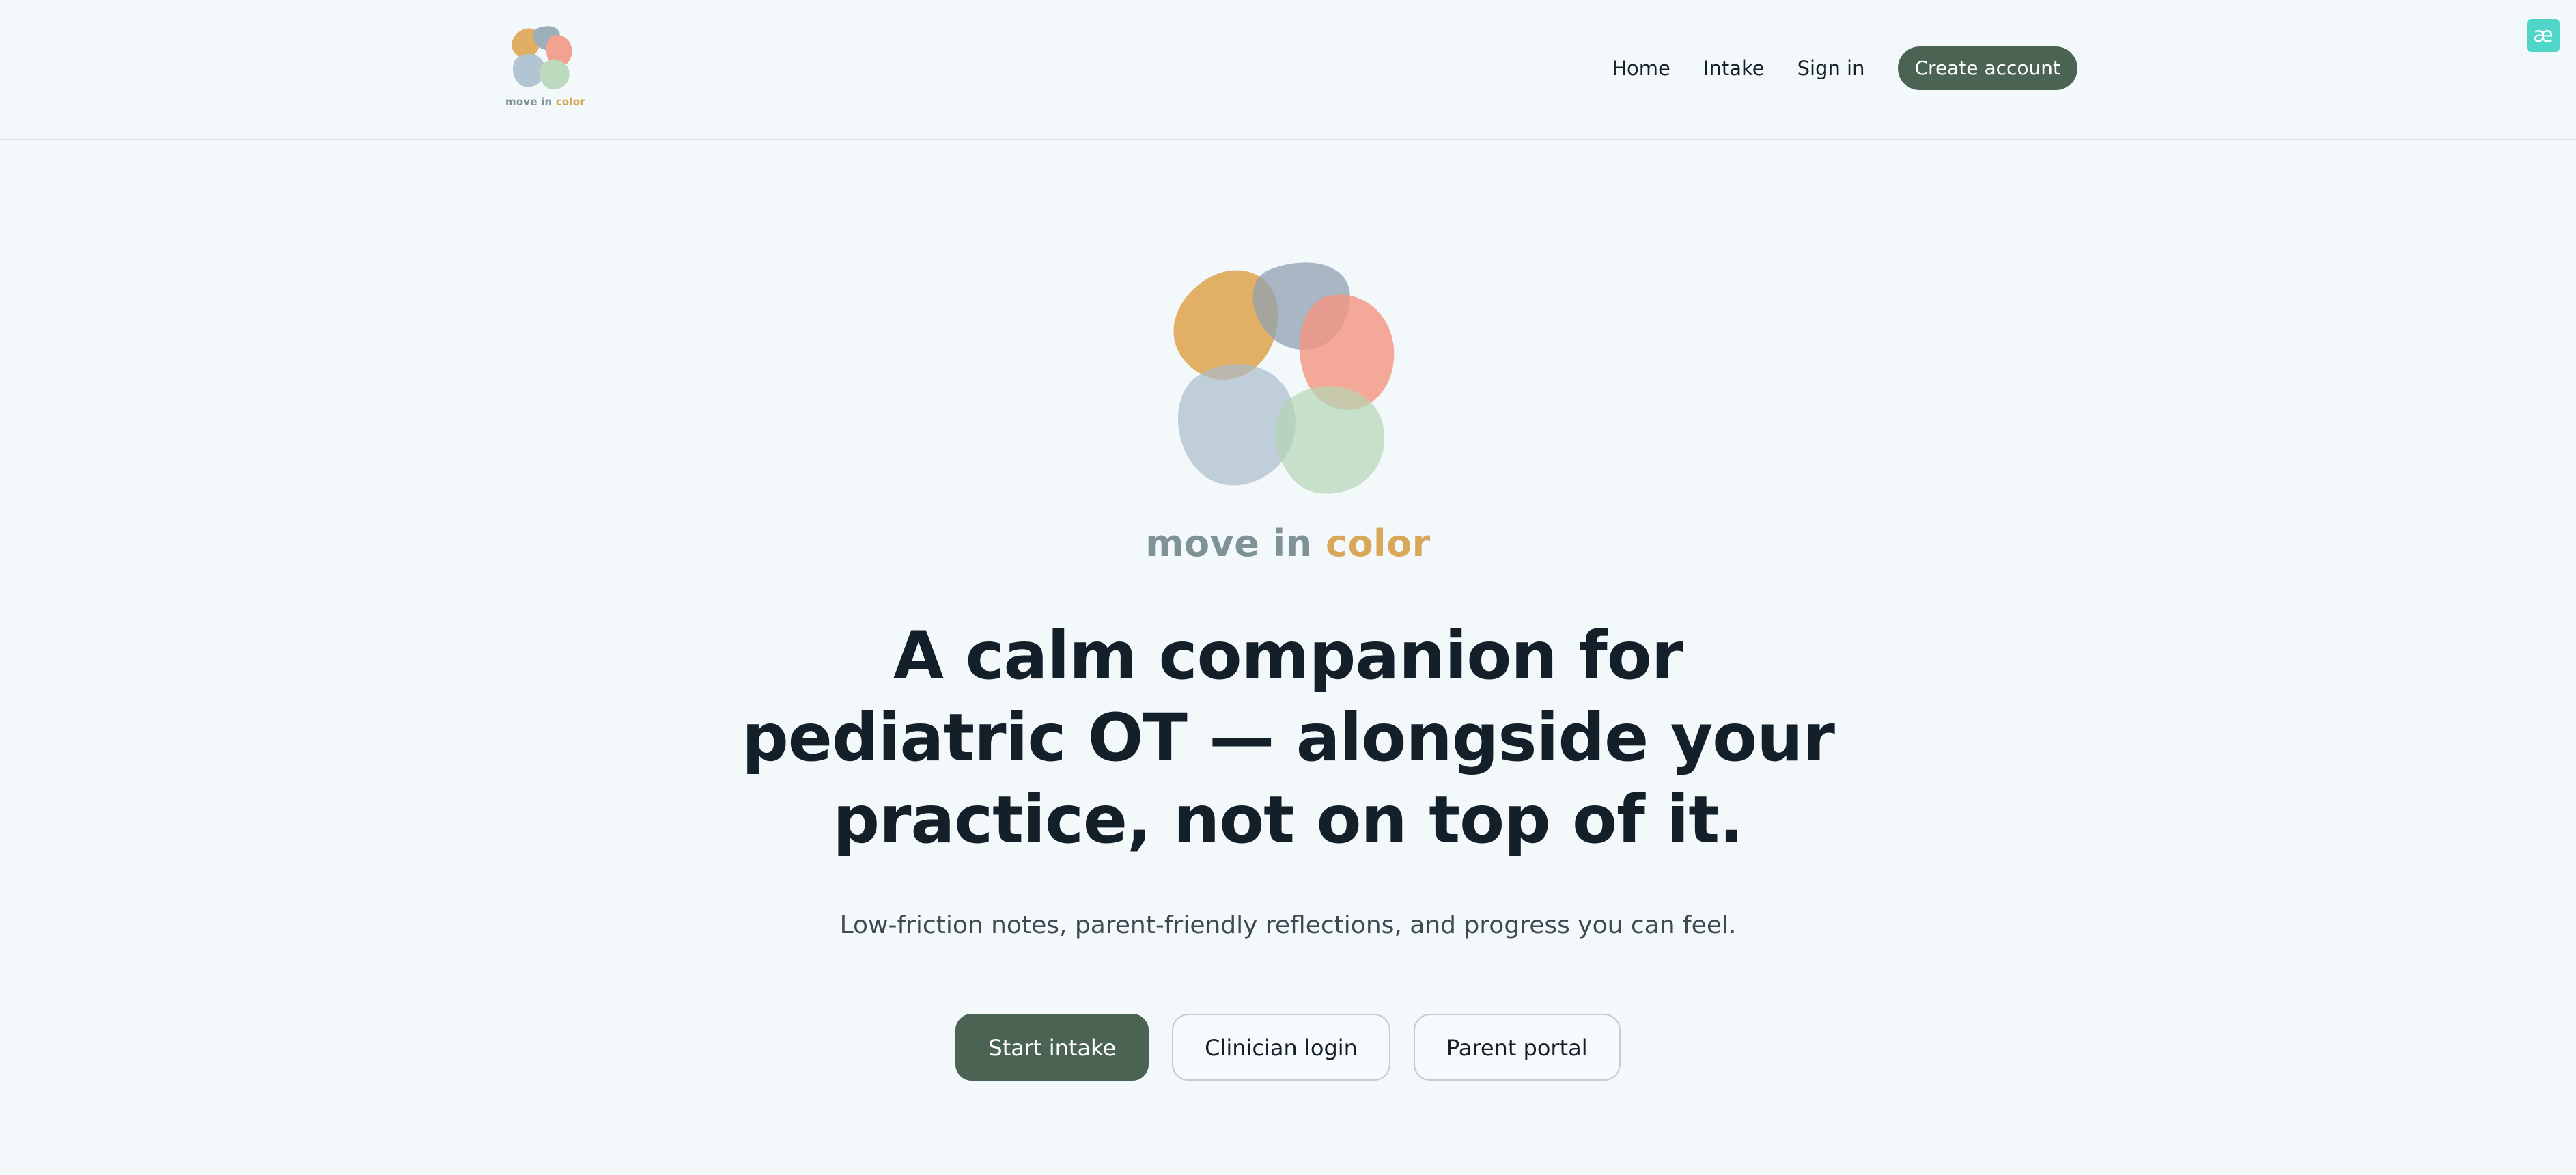 Image resolution: width=2576 pixels, height=1175 pixels. I want to click on hero-wordmark-part1: move in, so click(1229, 543).